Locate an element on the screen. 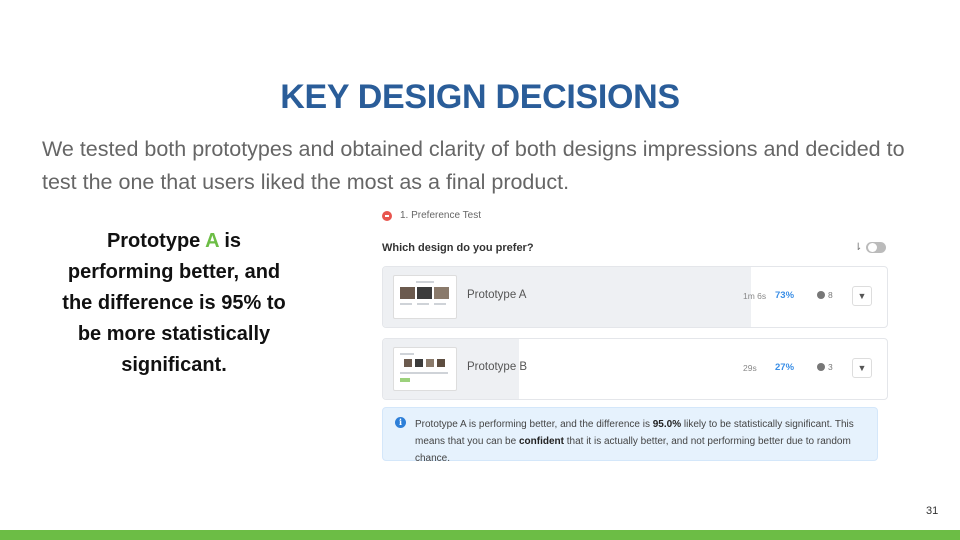 This screenshot has width=960, height=540. info-percent: 95.0% is located at coordinates (667, 424).